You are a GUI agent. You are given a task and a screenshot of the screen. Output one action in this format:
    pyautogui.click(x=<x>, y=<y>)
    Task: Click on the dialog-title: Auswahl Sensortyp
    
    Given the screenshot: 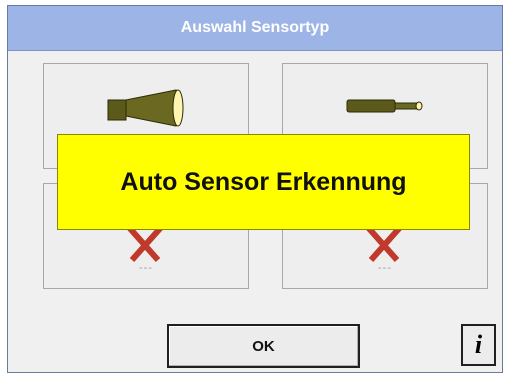 What is the action you would take?
    pyautogui.click(x=255, y=28)
    